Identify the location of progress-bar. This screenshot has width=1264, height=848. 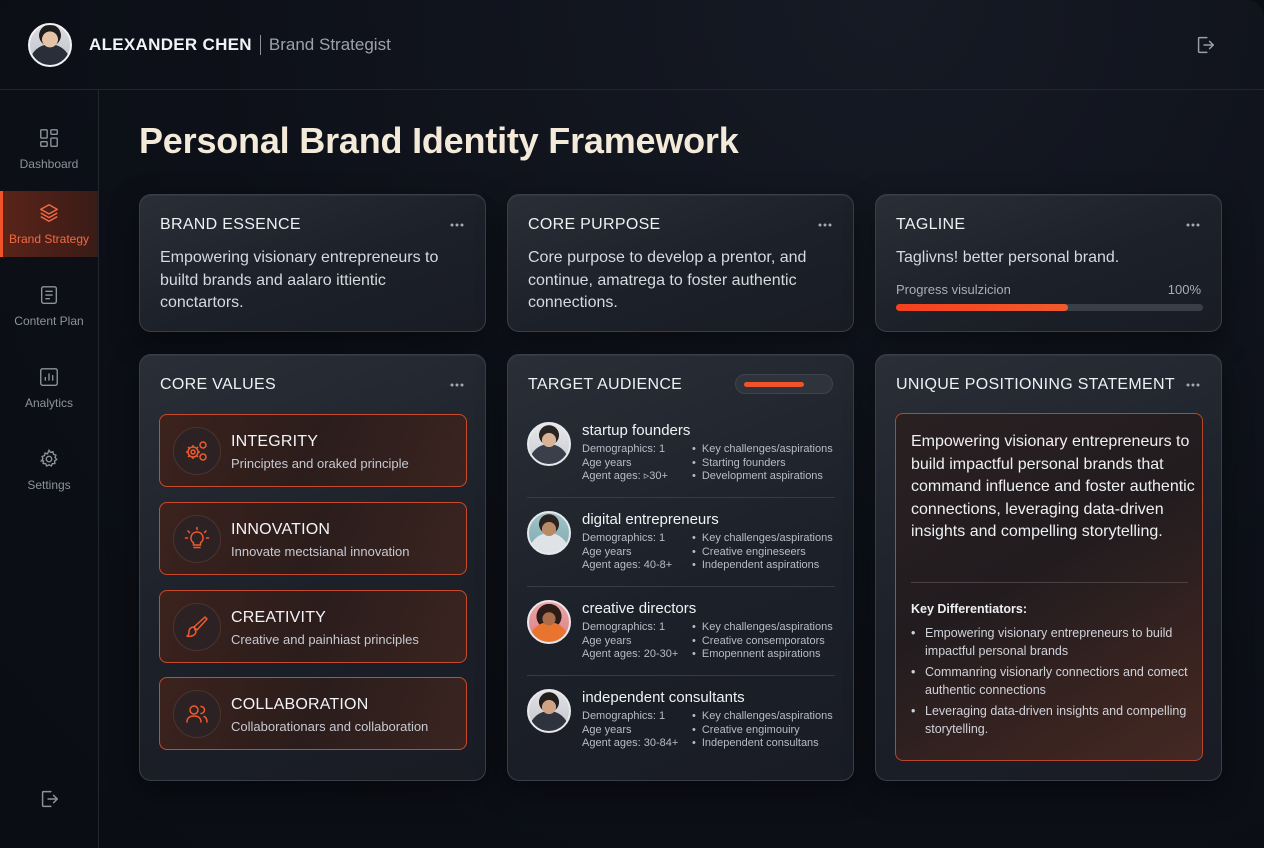
(1049, 307).